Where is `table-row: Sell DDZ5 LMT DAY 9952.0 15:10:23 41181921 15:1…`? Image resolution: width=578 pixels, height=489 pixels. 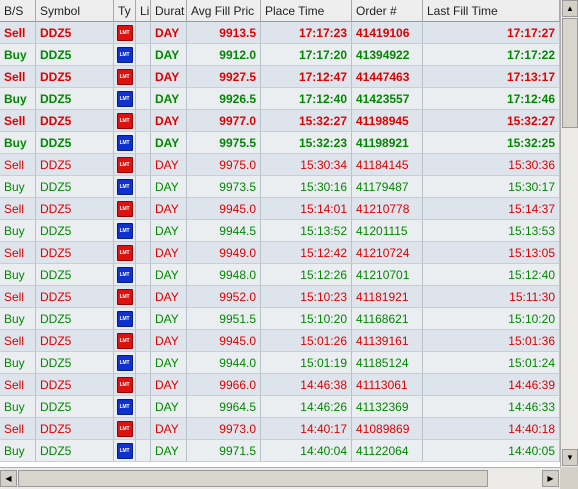
table-row: Sell DDZ5 LMT DAY 9952.0 15:10:23 41181921 15:1… is located at coordinates (280, 297).